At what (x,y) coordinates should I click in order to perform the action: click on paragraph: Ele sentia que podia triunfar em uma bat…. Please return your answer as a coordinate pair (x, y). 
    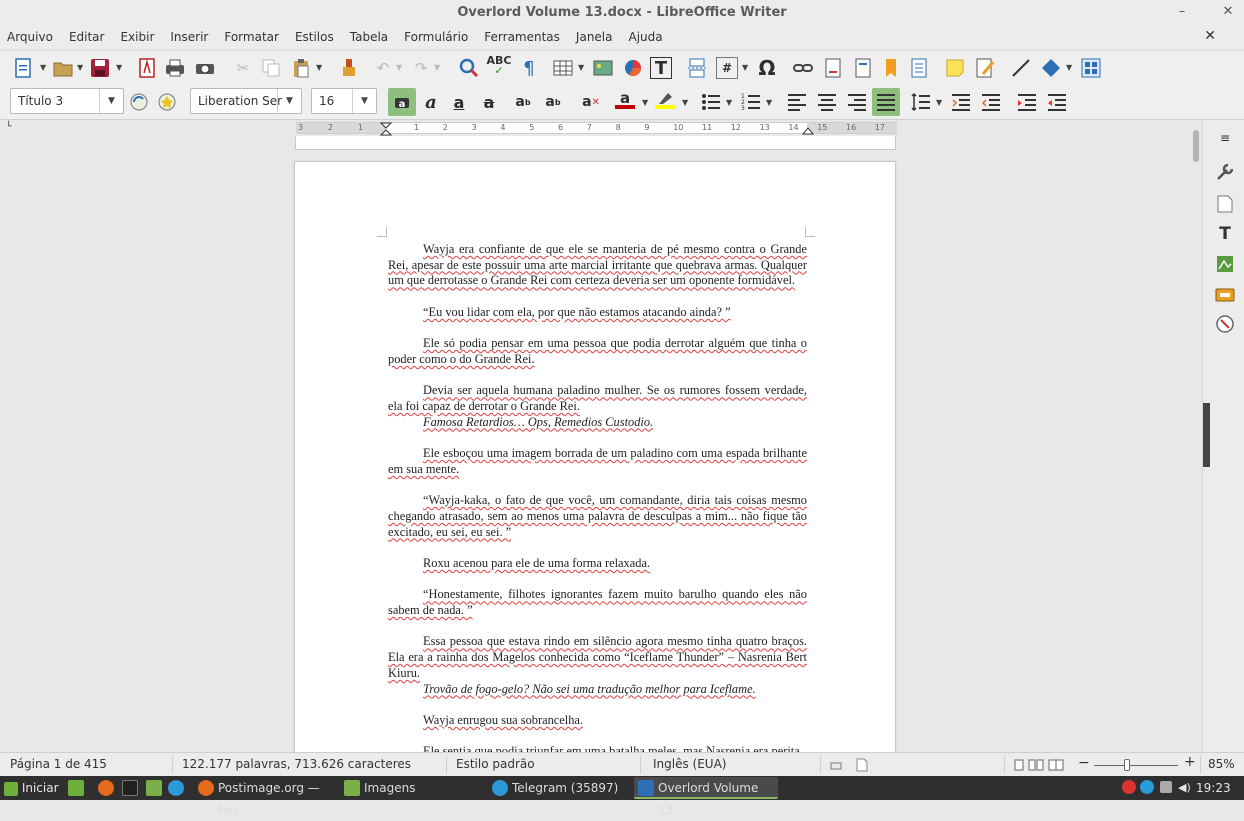
    Looking at the image, I should click on (597, 748).